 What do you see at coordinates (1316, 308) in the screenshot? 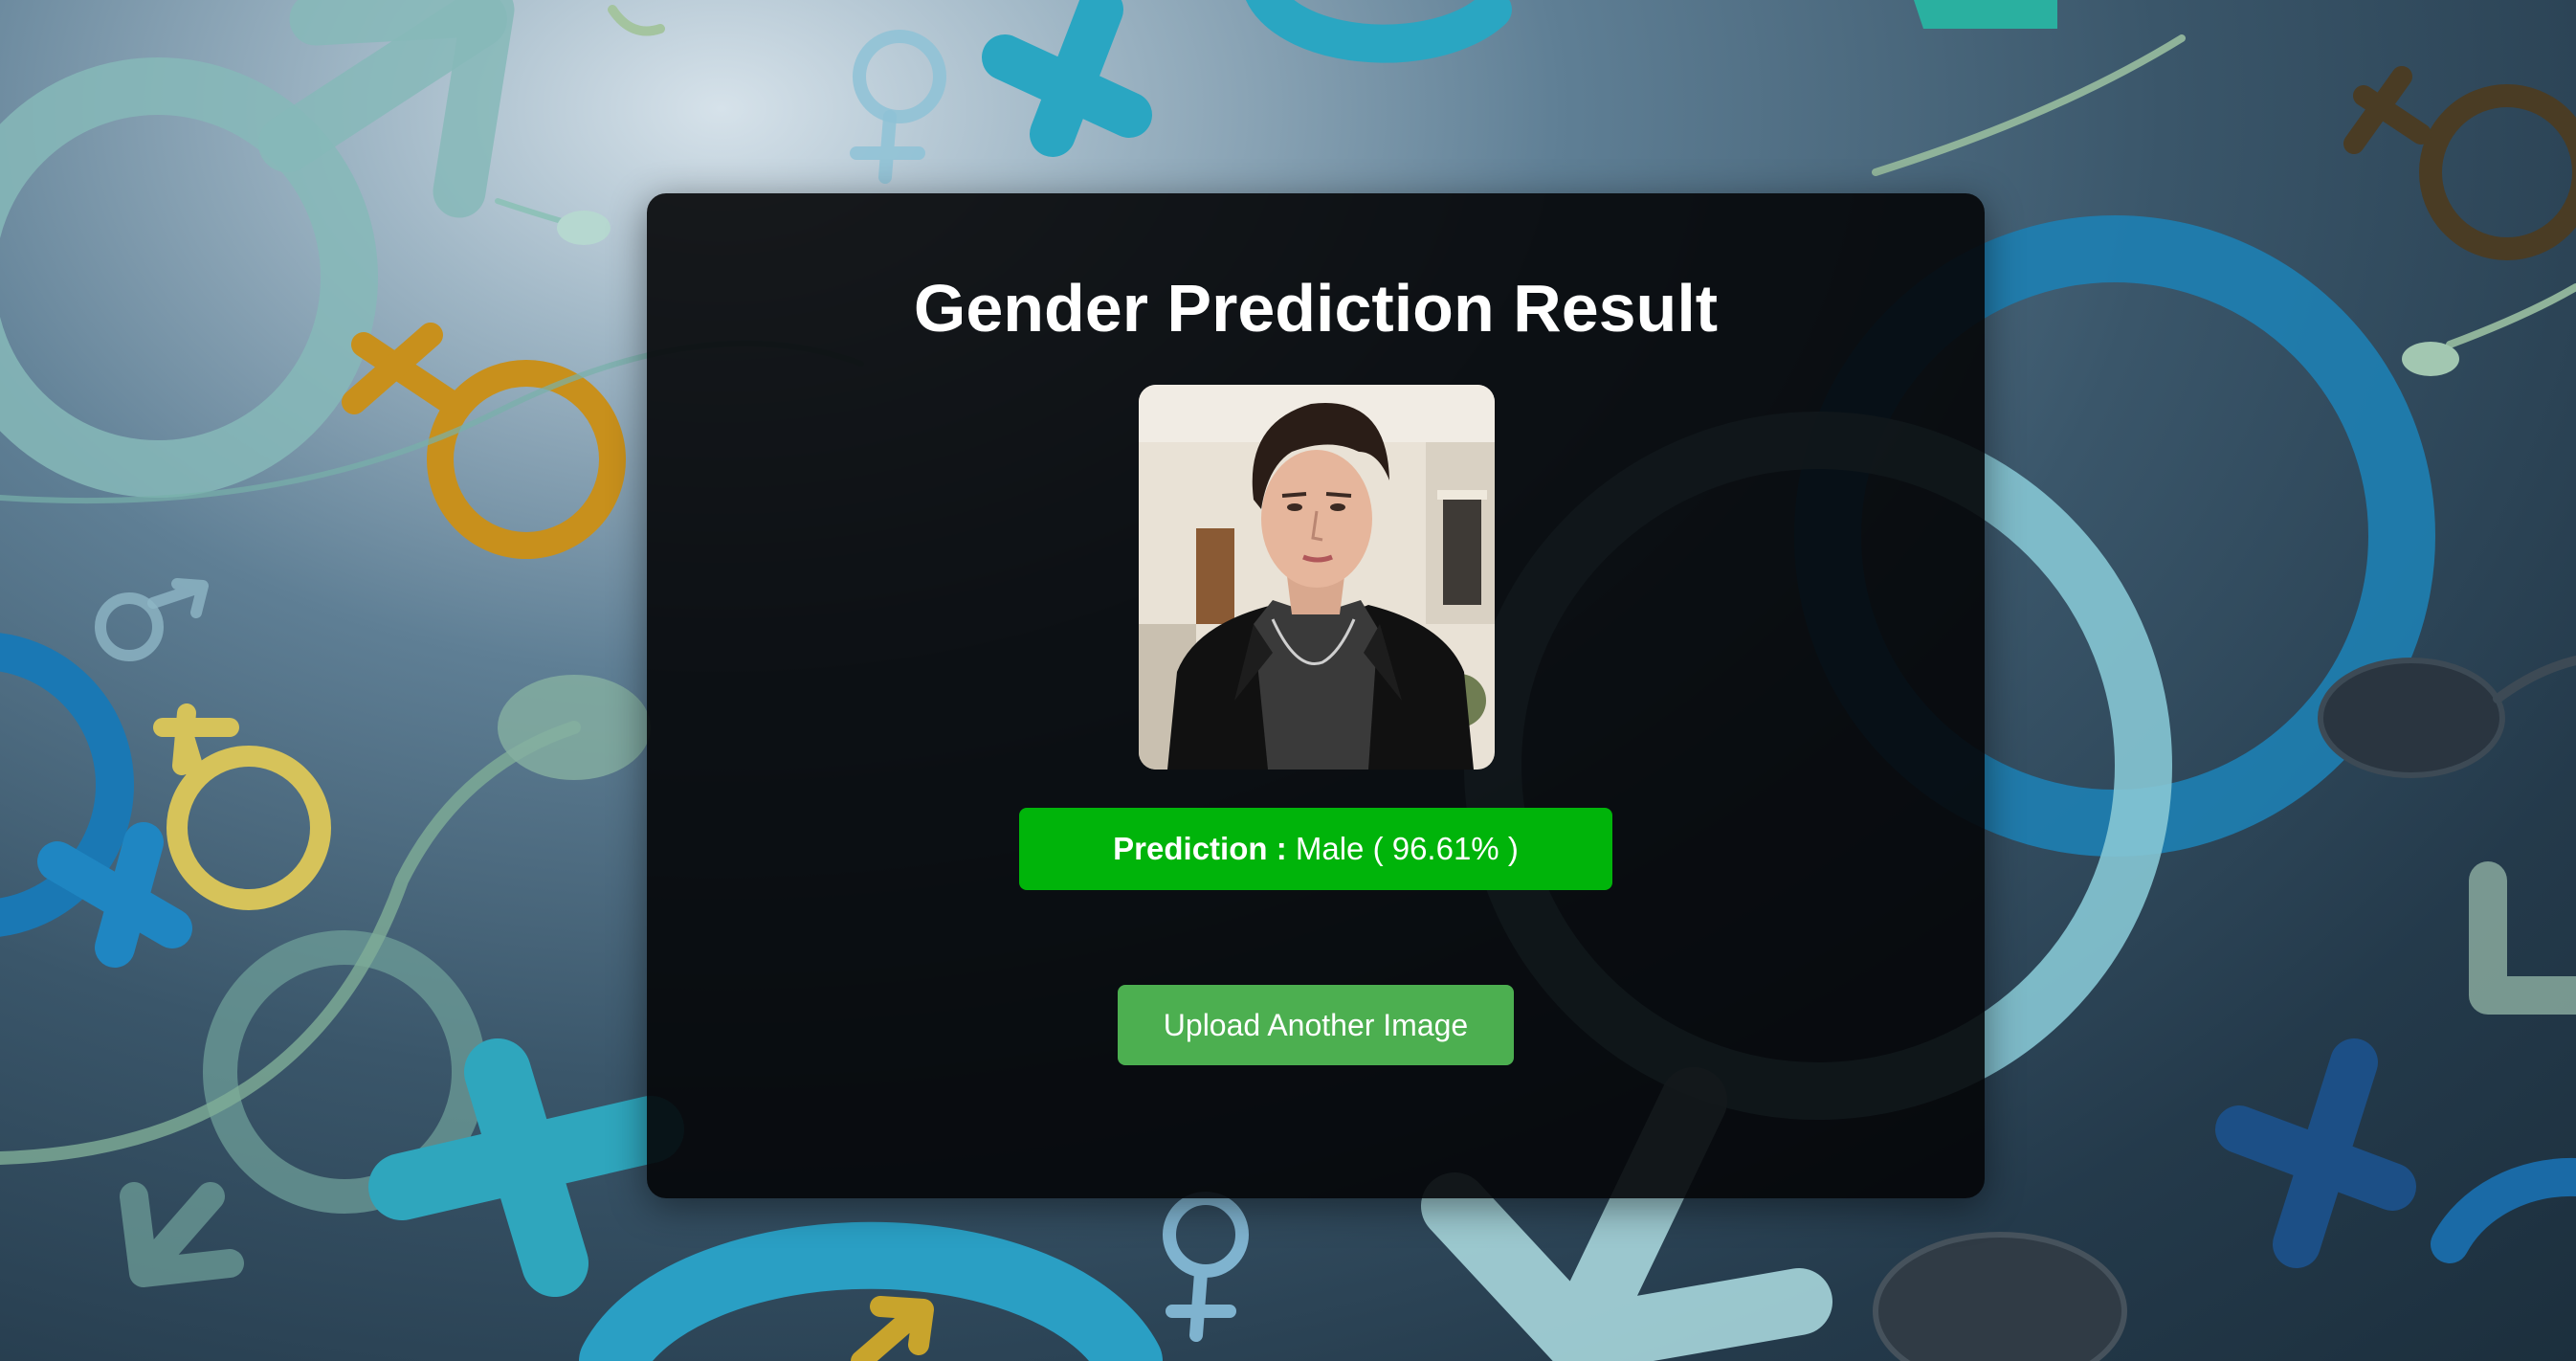
I see `page-title: Gender Prediction Result` at bounding box center [1316, 308].